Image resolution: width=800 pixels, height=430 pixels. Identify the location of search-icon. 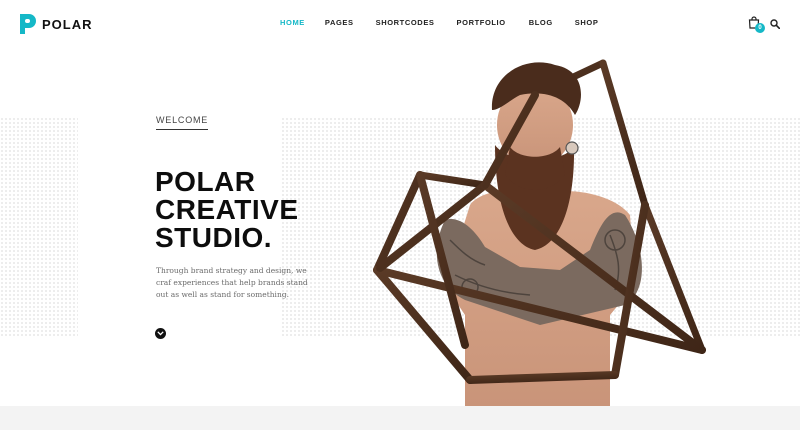
(775, 24).